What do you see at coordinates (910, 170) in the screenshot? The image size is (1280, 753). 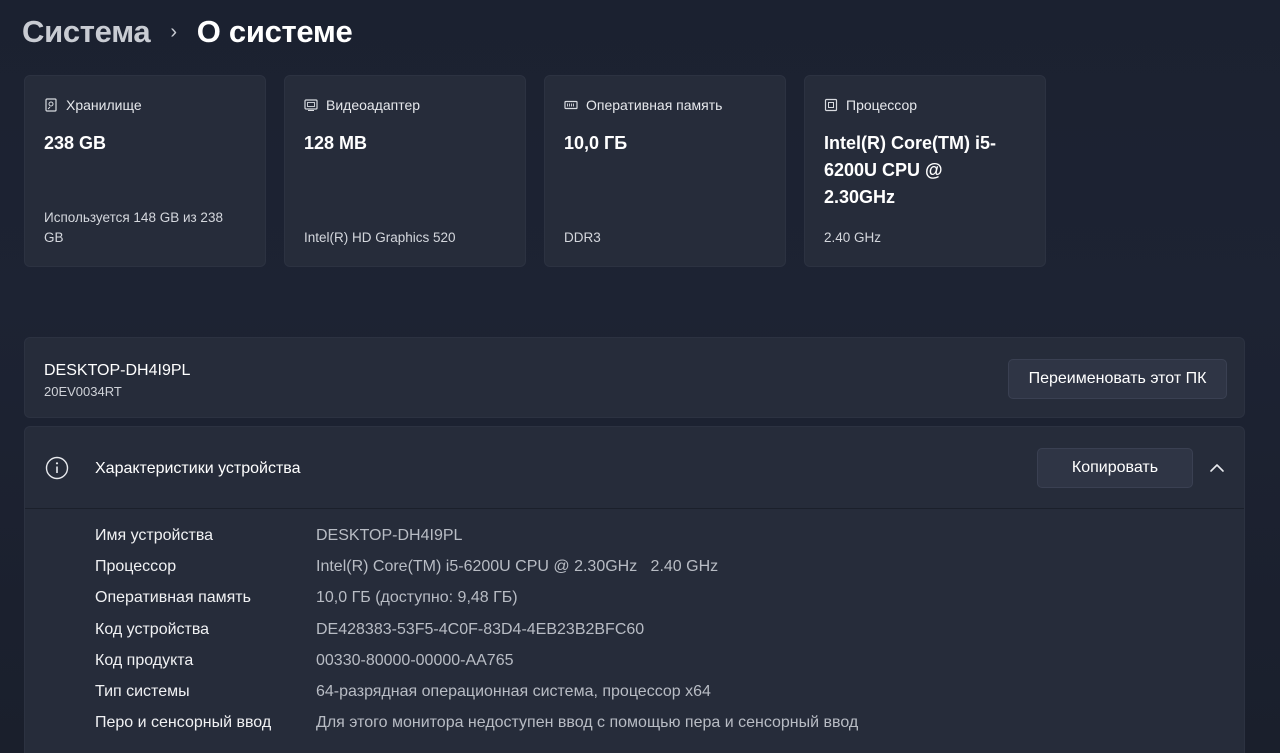 I see `card-processor-value: Intel(R) Core(TM) i5-6200U CPU @ 2.30GHz` at bounding box center [910, 170].